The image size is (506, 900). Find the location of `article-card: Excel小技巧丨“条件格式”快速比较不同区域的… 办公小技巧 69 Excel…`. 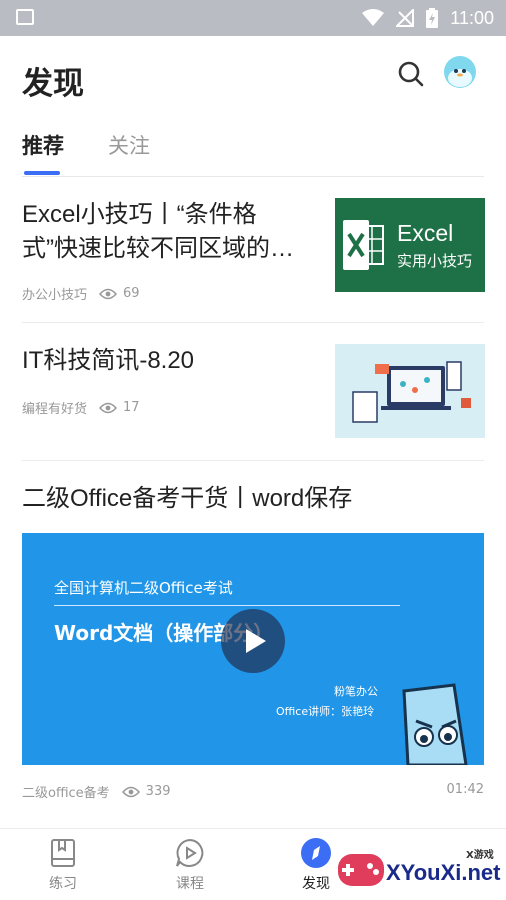

article-card: Excel小技巧丨“条件格式”快速比较不同区域的… 办公小技巧 69 Excel… is located at coordinates (253, 250).